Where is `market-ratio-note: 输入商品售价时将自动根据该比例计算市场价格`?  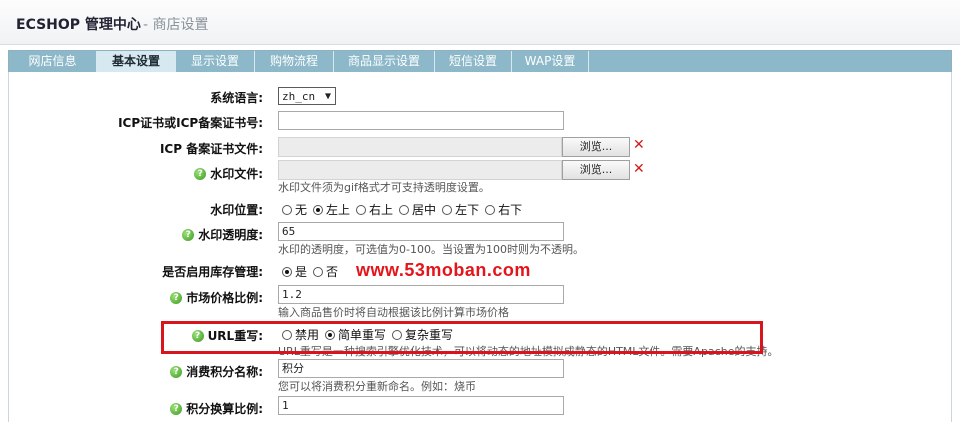 market-ratio-note: 输入商品售价时将自动根据该比例计算市场价格 is located at coordinates (393, 312).